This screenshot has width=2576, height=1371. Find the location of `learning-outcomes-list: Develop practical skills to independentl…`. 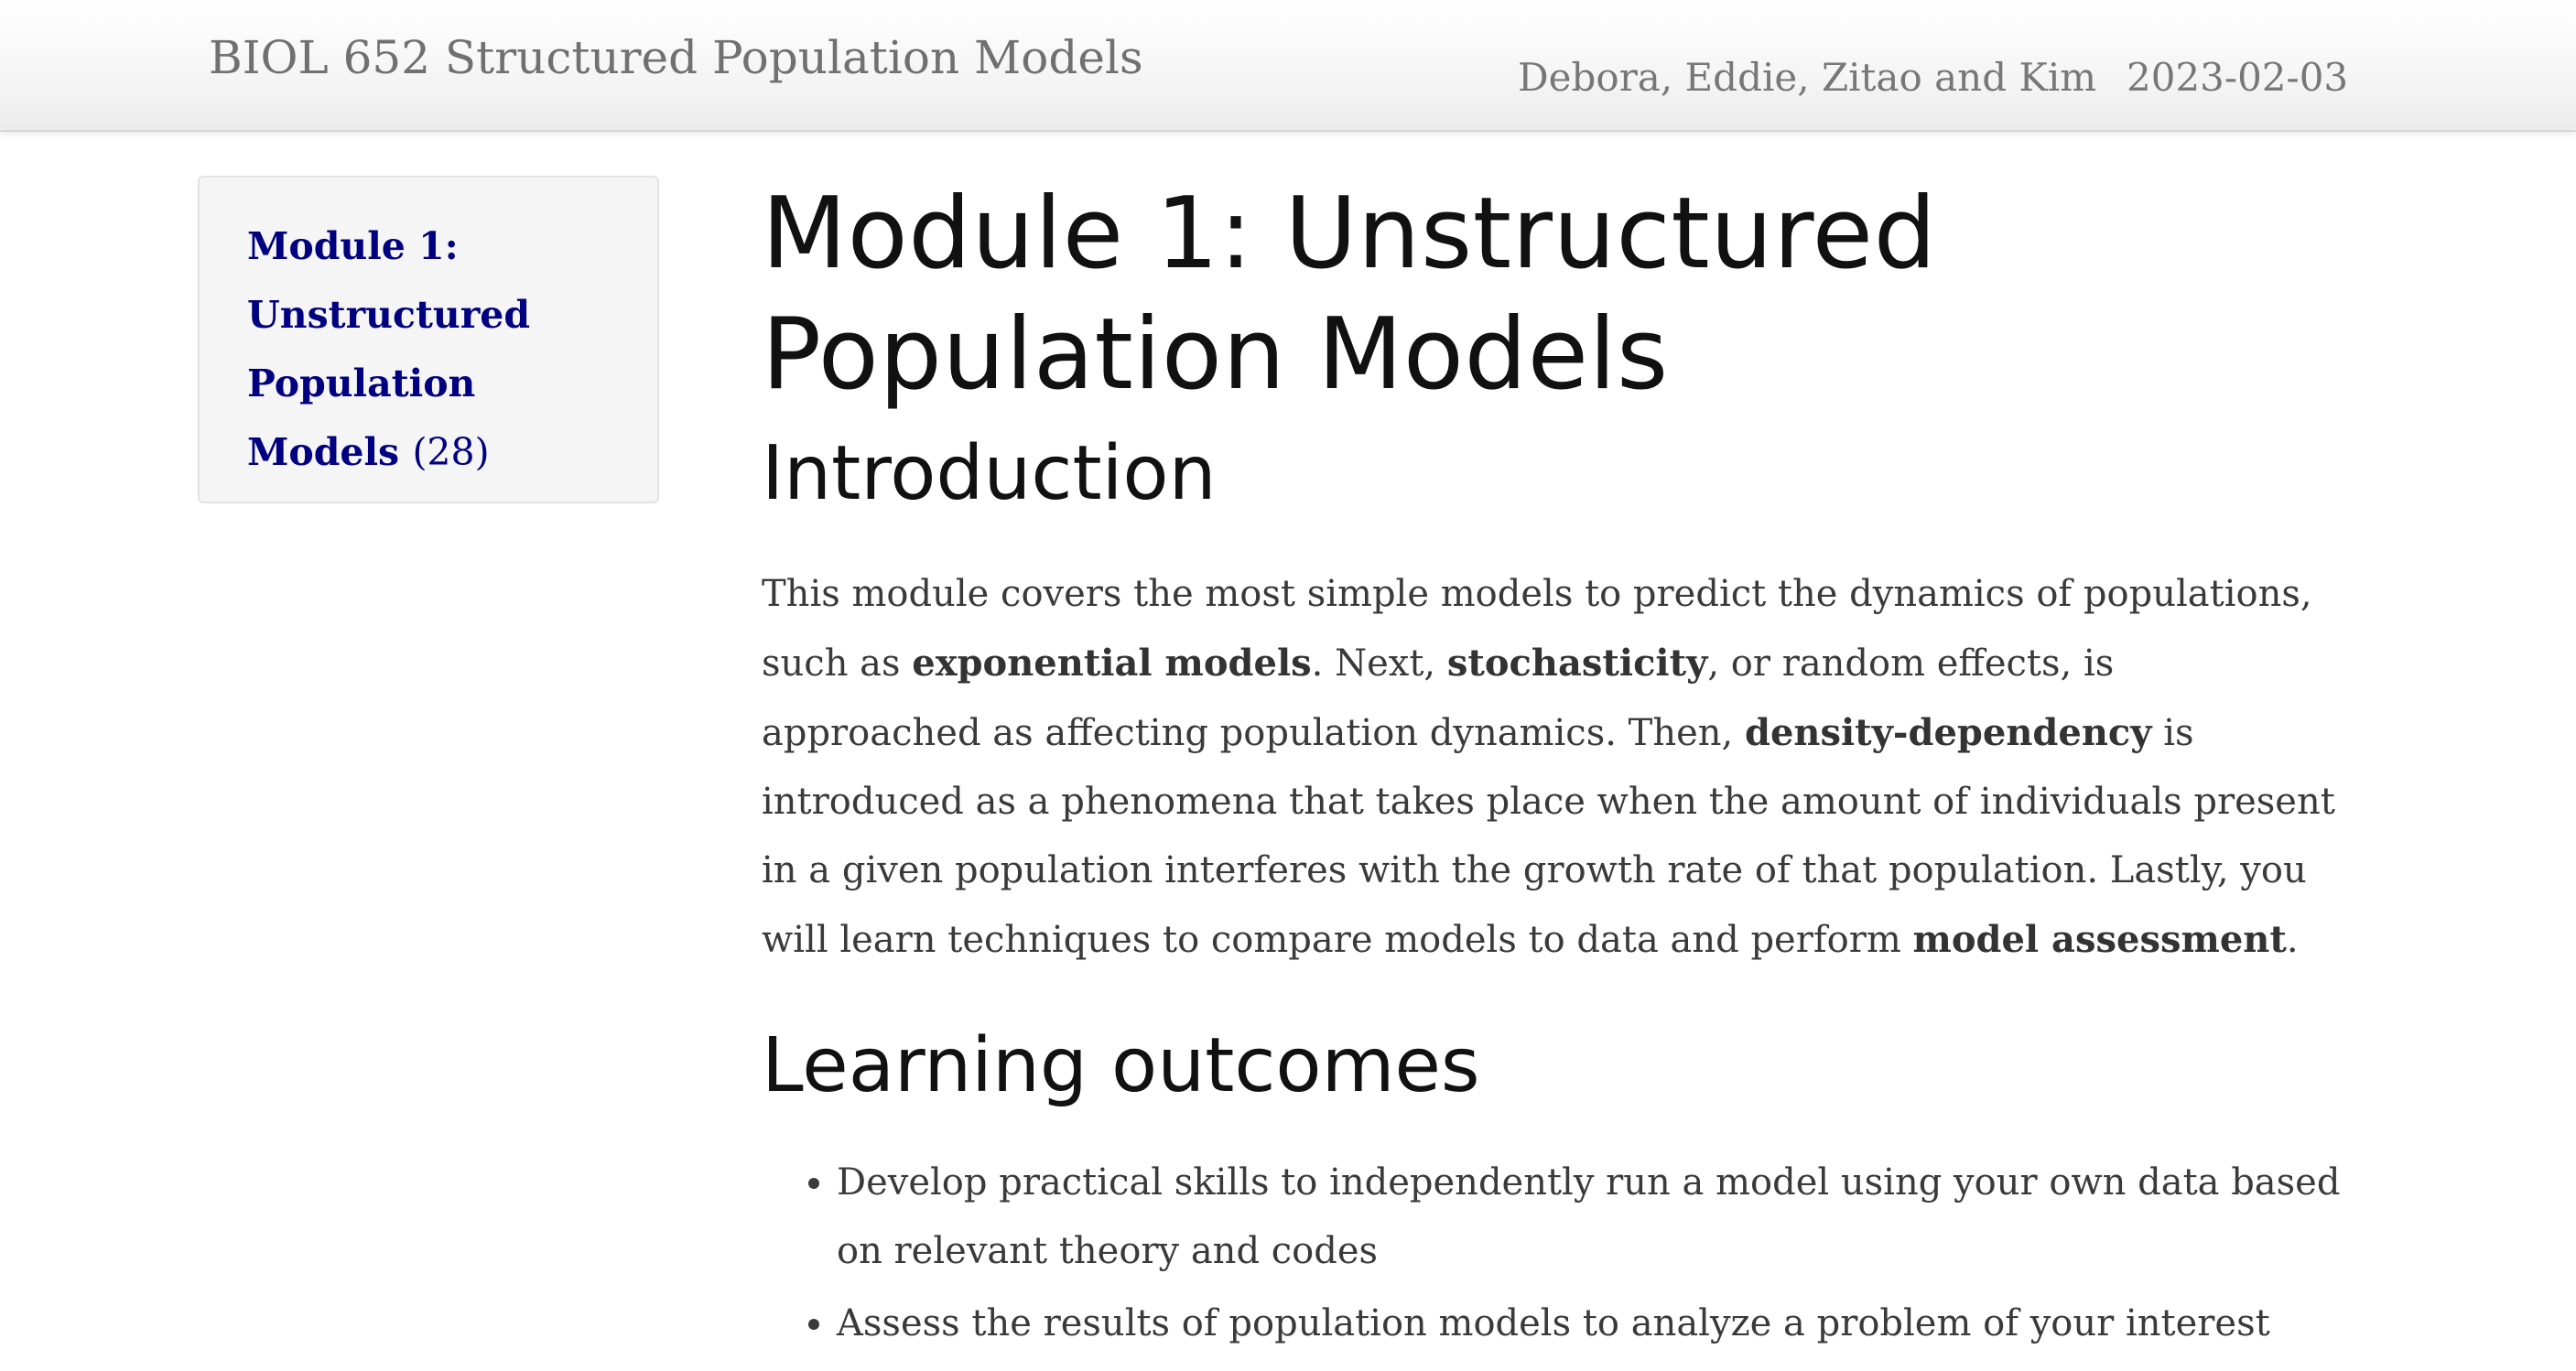

learning-outcomes-list: Develop practical skills to independentl… is located at coordinates (1577, 1253).